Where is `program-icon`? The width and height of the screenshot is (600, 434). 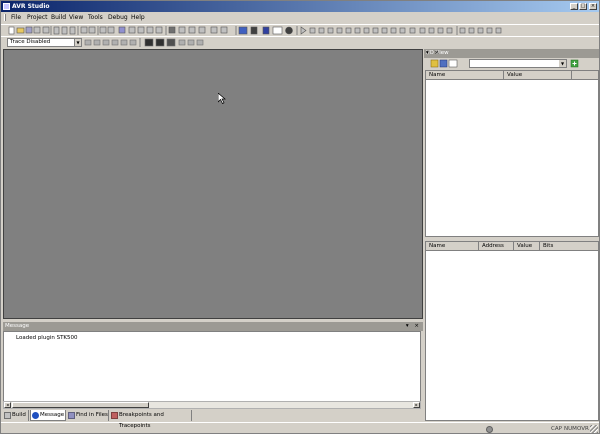 program-icon is located at coordinates (243, 30).